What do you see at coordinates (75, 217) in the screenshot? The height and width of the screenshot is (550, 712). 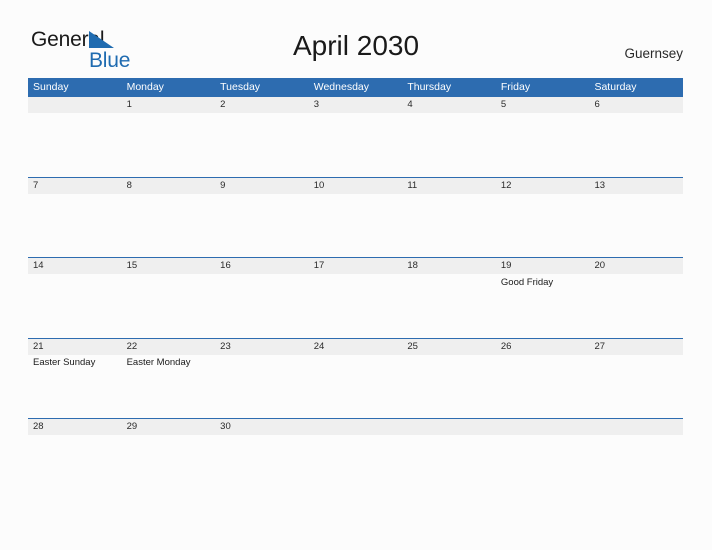 I see `day-cell: 7` at bounding box center [75, 217].